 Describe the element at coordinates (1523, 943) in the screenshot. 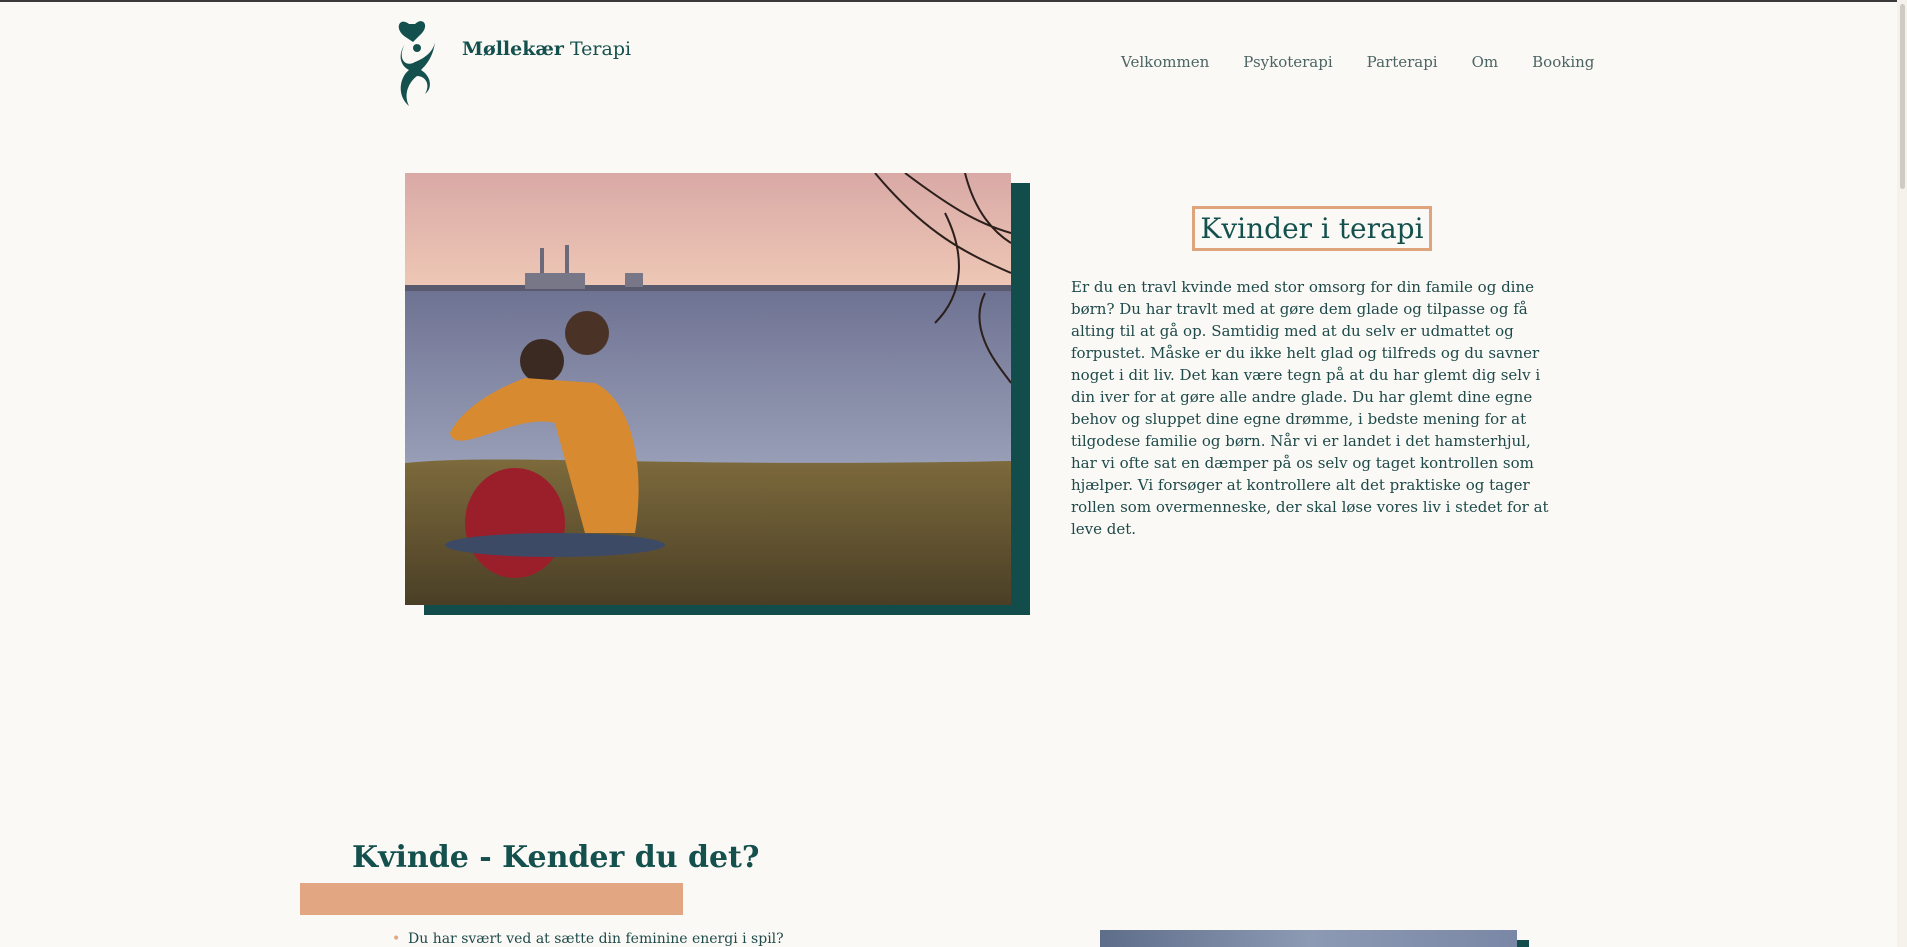

I see `section2-photo-shadow` at that location.